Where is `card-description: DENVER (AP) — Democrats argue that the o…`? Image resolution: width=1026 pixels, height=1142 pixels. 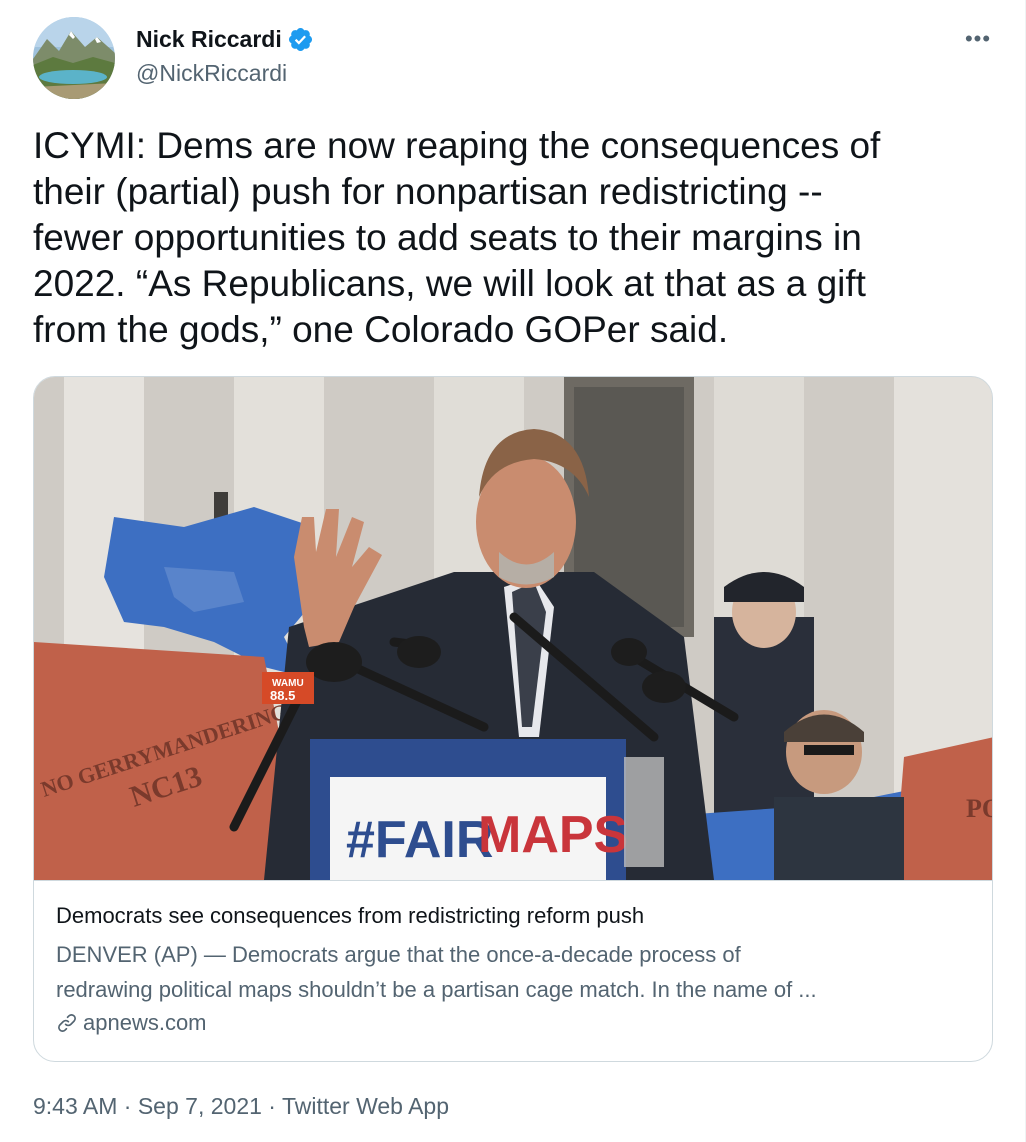
card-description: DENVER (AP) — Democrats argue that the o… is located at coordinates (516, 972).